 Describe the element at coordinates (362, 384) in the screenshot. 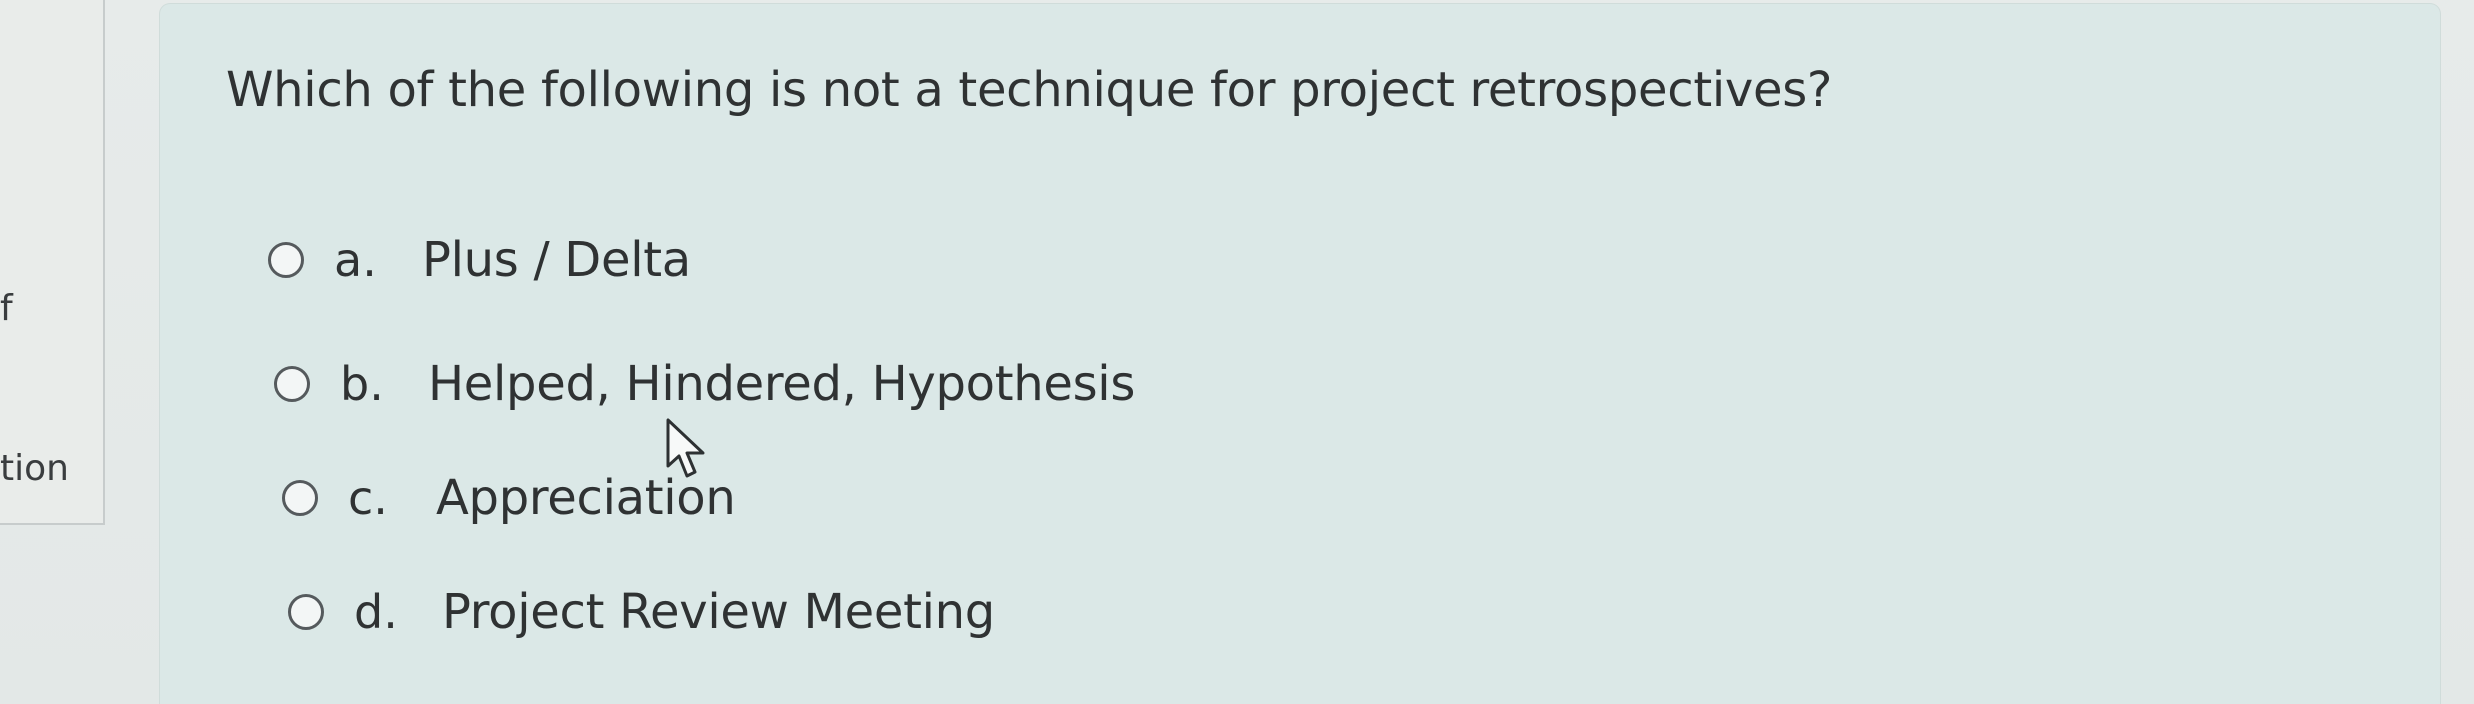

I see `option-letter: b.` at that location.